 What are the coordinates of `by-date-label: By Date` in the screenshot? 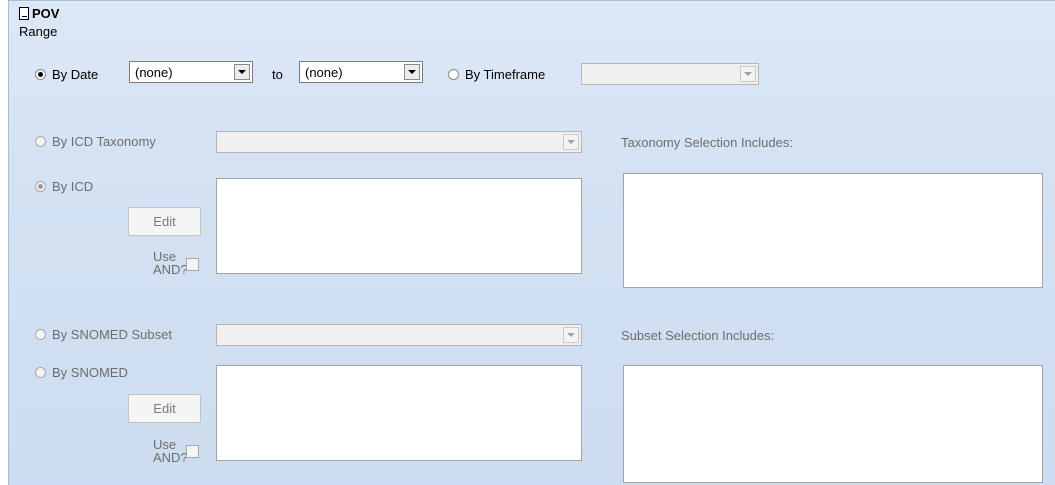 It's located at (75, 74).